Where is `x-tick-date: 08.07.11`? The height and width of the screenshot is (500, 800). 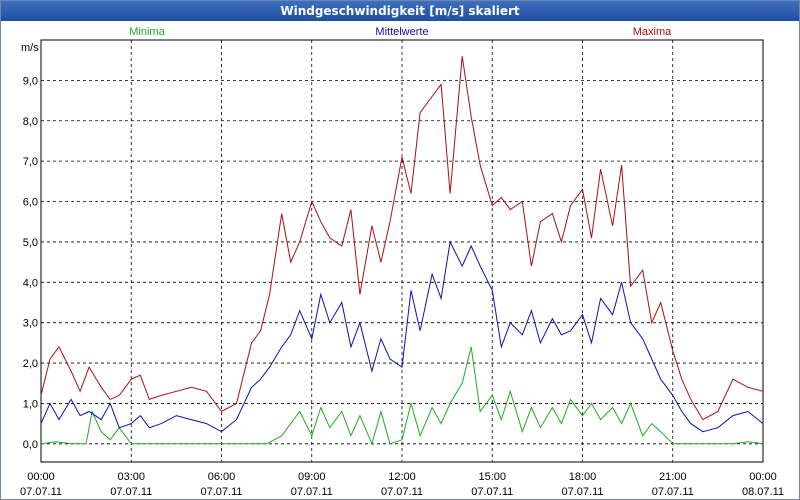
x-tick-date: 08.07.11 is located at coordinates (763, 492).